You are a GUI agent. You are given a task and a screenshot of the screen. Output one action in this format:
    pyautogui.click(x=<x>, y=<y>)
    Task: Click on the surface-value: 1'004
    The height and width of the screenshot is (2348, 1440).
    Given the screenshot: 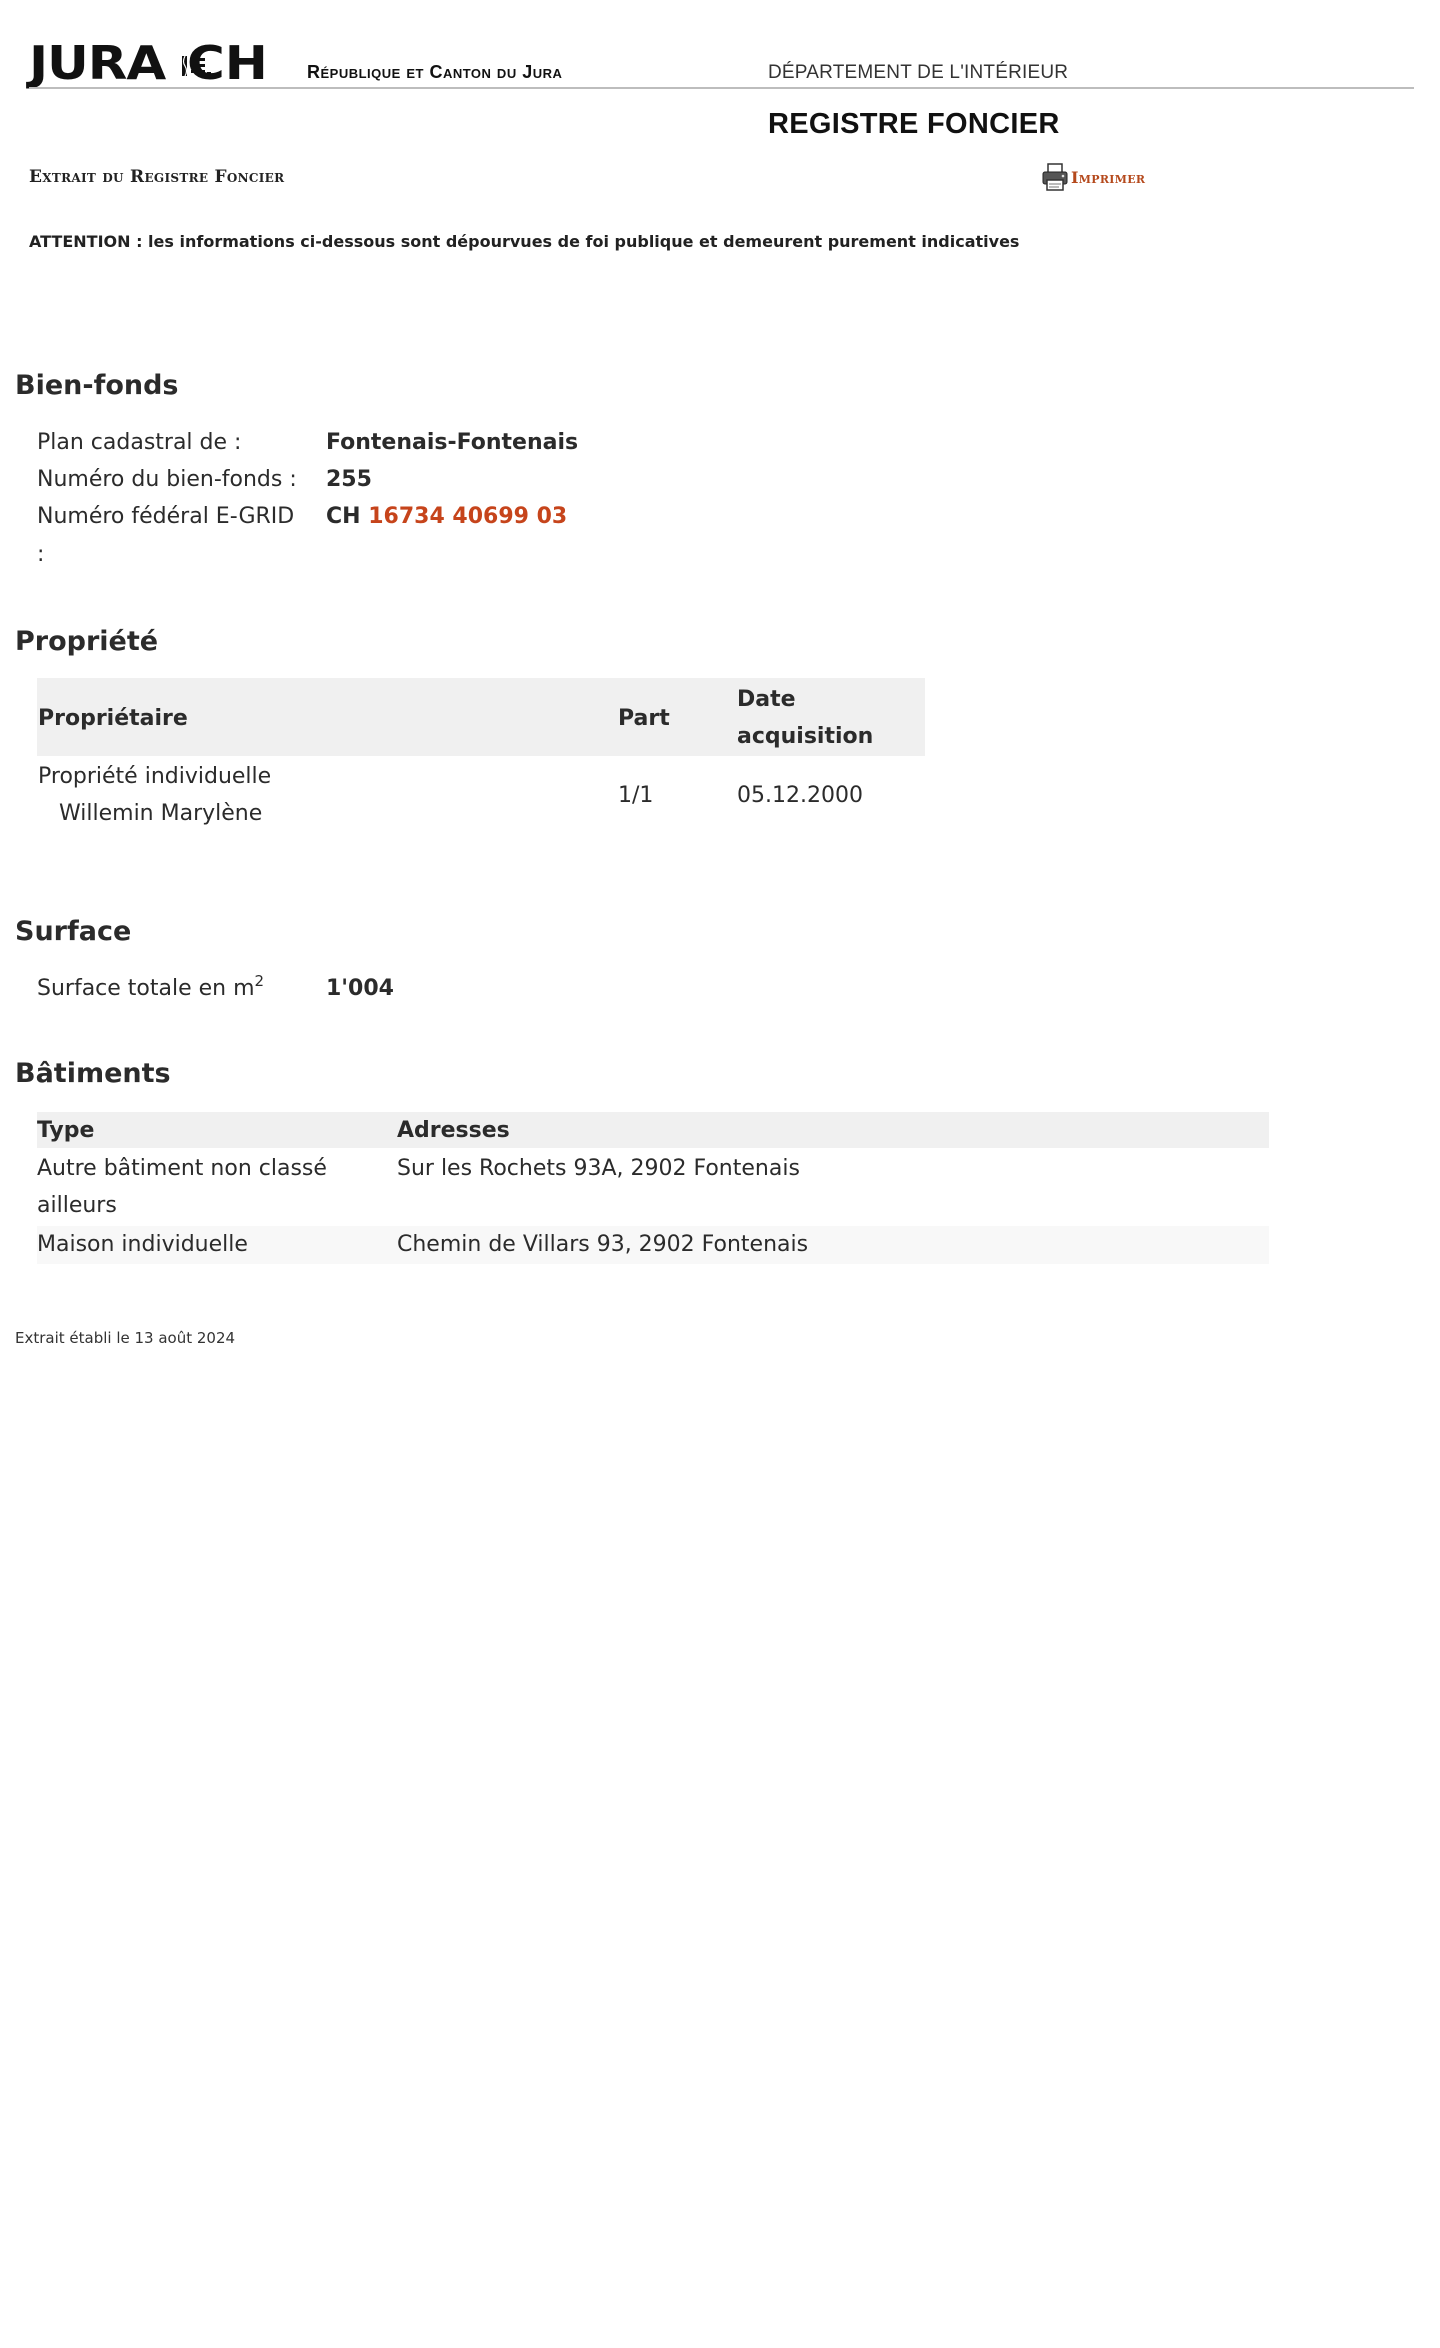 What is the action you would take?
    pyautogui.click(x=360, y=988)
    